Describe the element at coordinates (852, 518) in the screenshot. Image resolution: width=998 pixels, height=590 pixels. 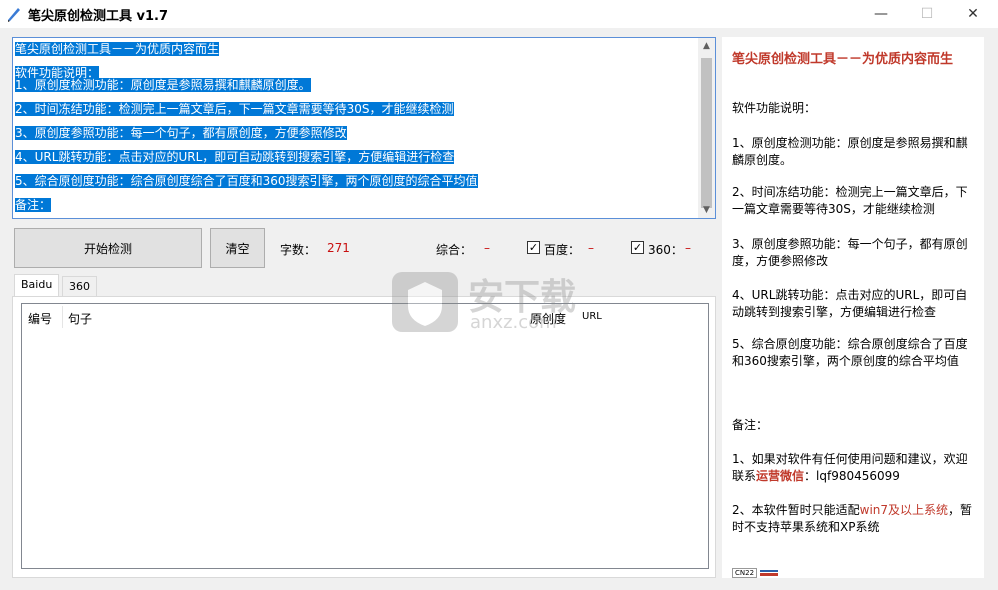
I see `info-note-2: 2、本软件暂时只能适配win7及以上系统，暂时不支持苹果系统和XP系统` at that location.